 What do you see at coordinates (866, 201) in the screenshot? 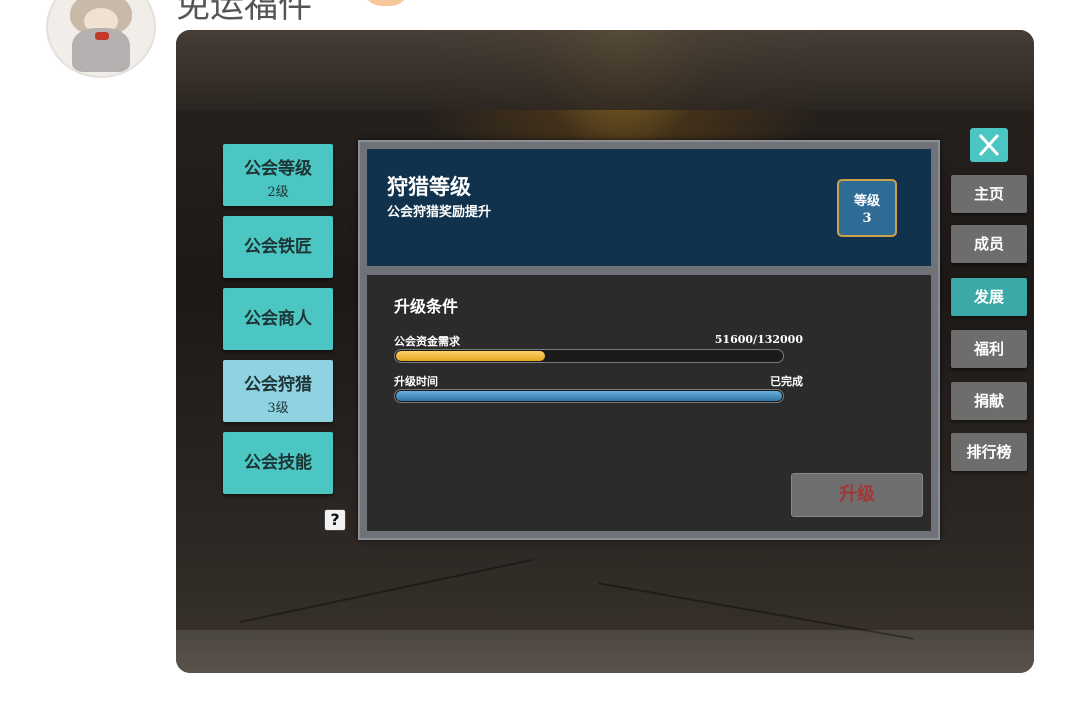
I see `level-label: 等级` at bounding box center [866, 201].